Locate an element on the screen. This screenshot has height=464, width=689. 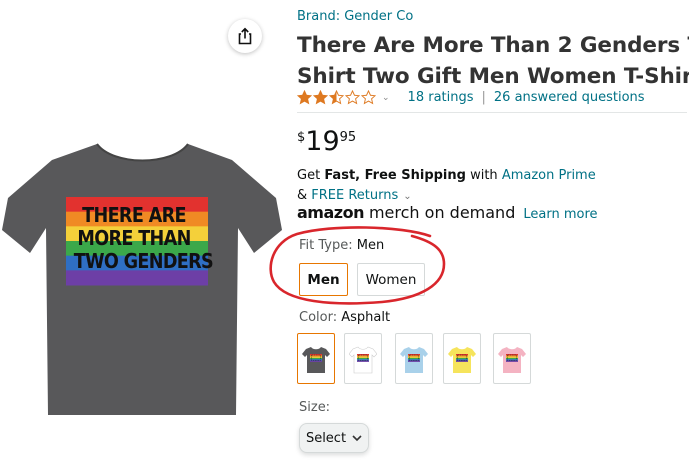
learn-more-link: Learn more is located at coordinates (560, 214).